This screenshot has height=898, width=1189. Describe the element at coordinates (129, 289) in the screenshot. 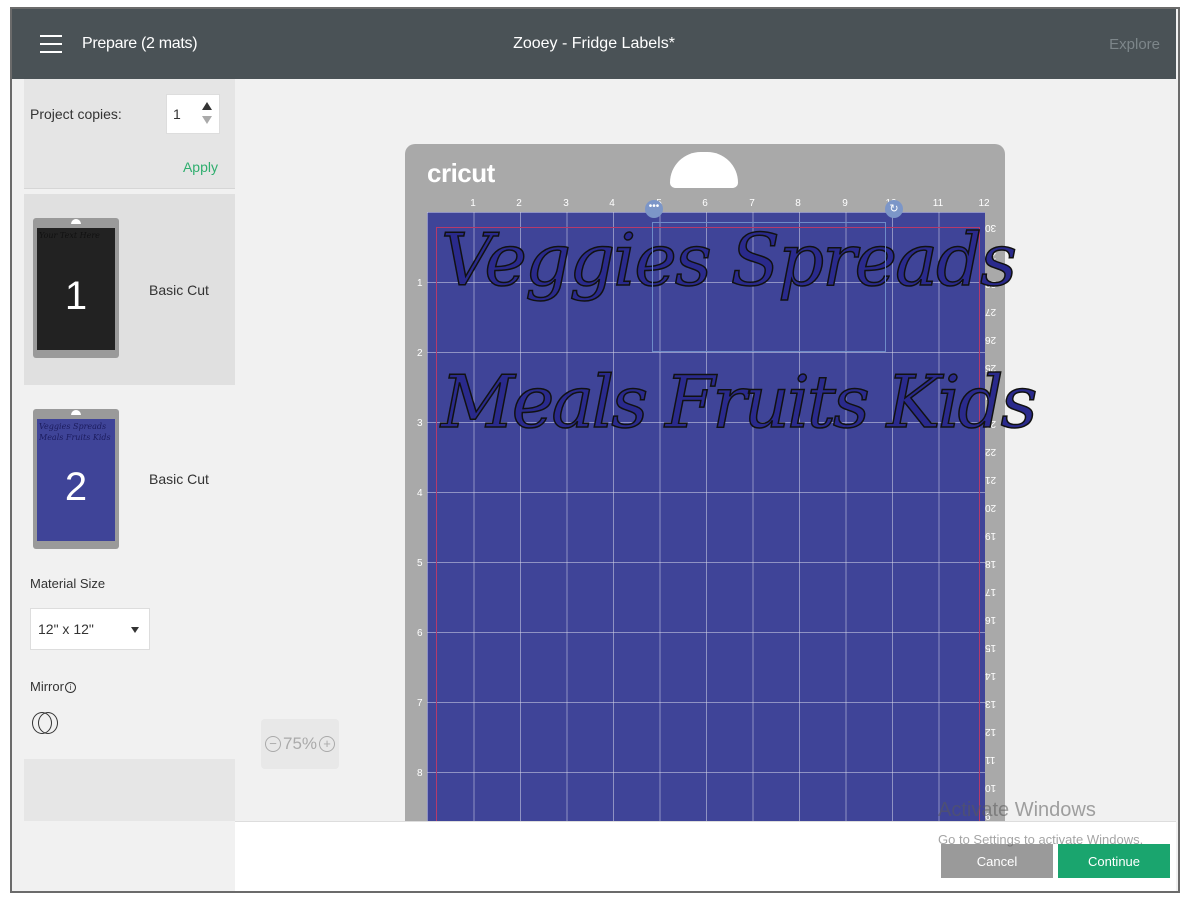

I see `mat-item-1: Your Text Here 1 Basic Cut` at that location.